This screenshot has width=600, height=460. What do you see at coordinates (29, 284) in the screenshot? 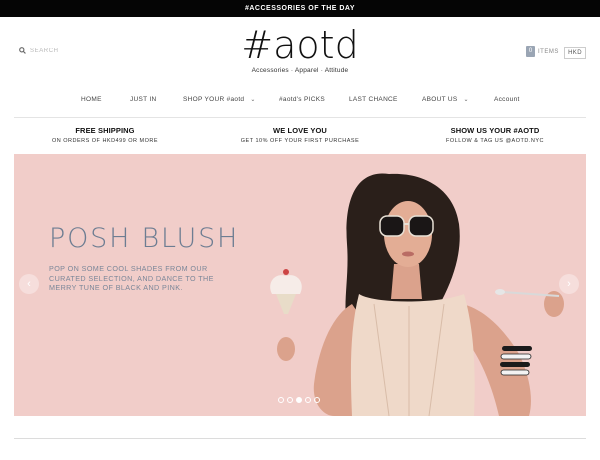
I see `chevron-left-icon: ‹` at bounding box center [29, 284].